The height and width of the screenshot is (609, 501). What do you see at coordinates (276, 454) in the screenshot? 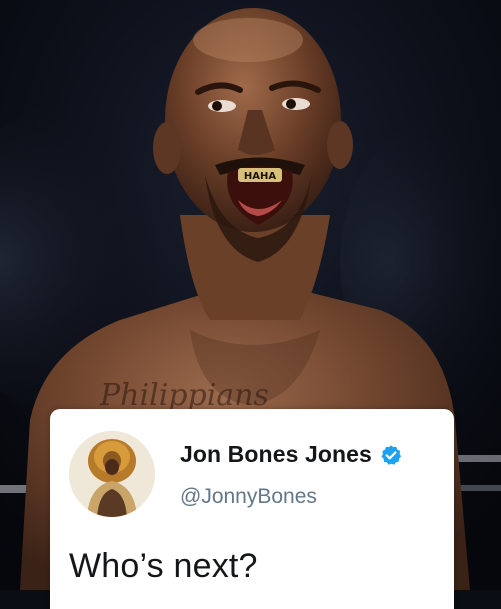
I see `display-name: Jon Bones Jones` at bounding box center [276, 454].